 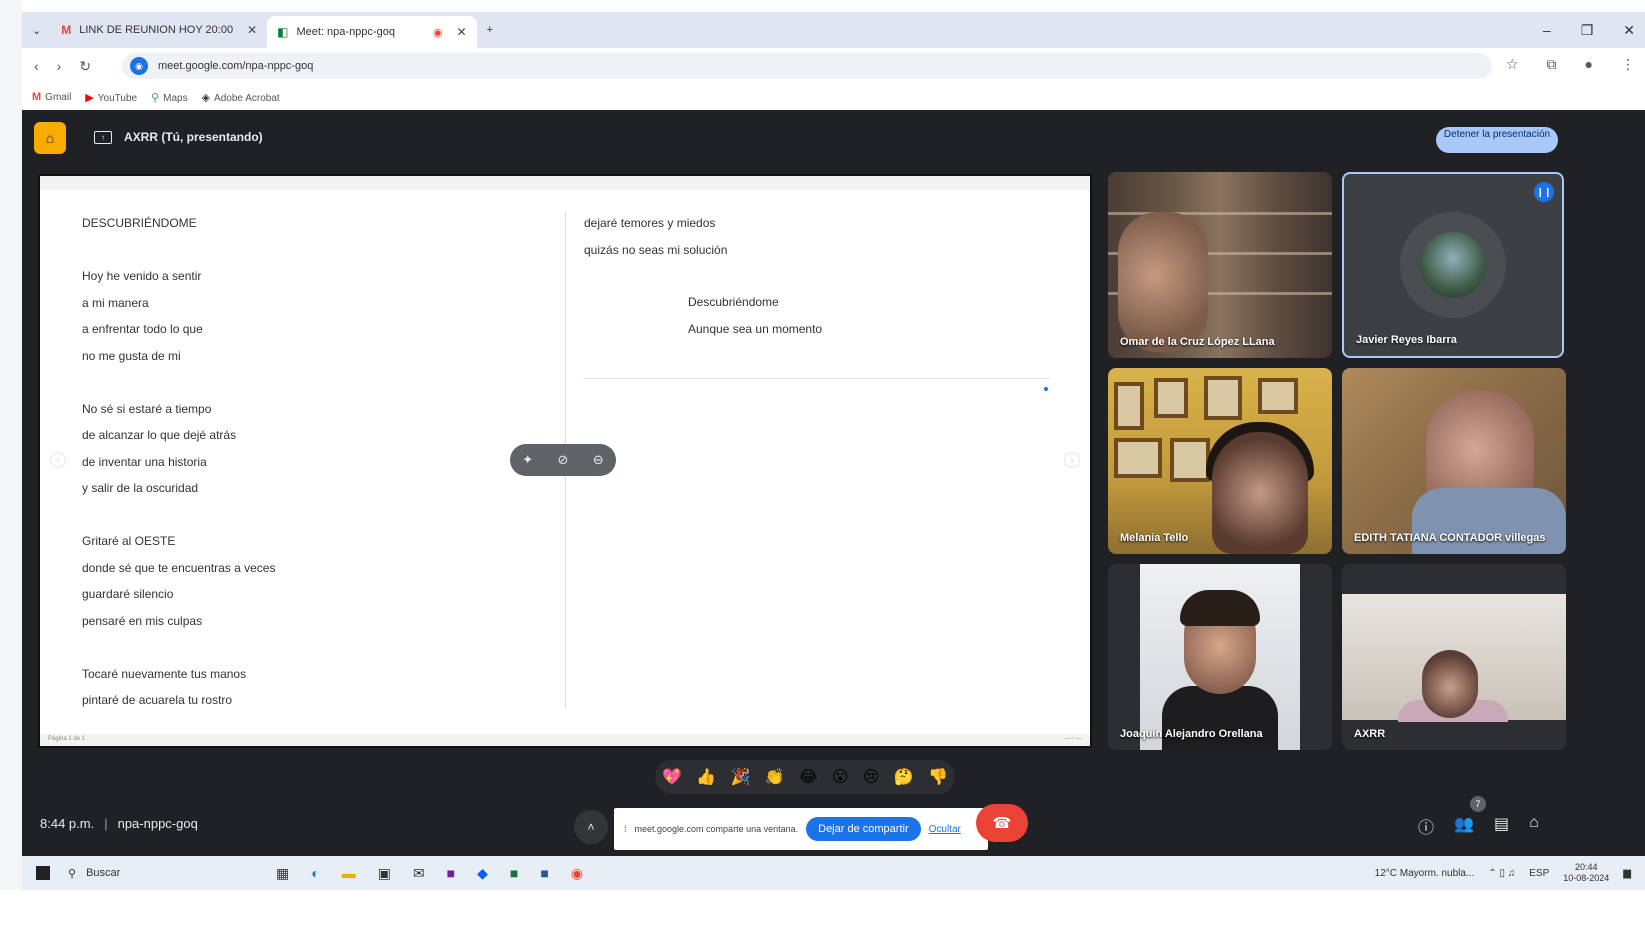 I want to click on reload-icon: ↻, so click(x=85, y=66).